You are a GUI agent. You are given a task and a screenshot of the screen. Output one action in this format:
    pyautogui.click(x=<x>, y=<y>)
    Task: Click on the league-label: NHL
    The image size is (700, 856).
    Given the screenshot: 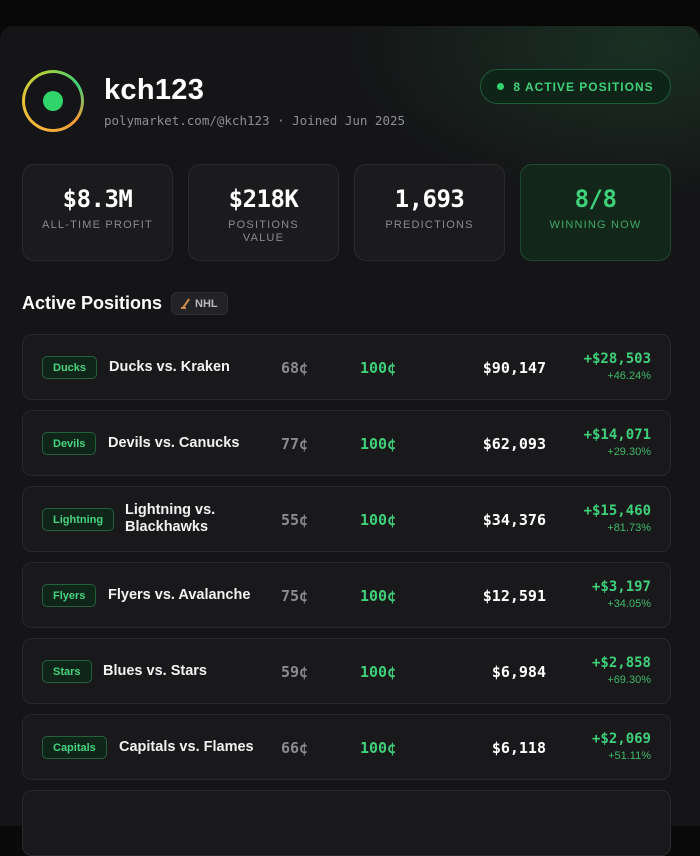 What is the action you would take?
    pyautogui.click(x=206, y=303)
    